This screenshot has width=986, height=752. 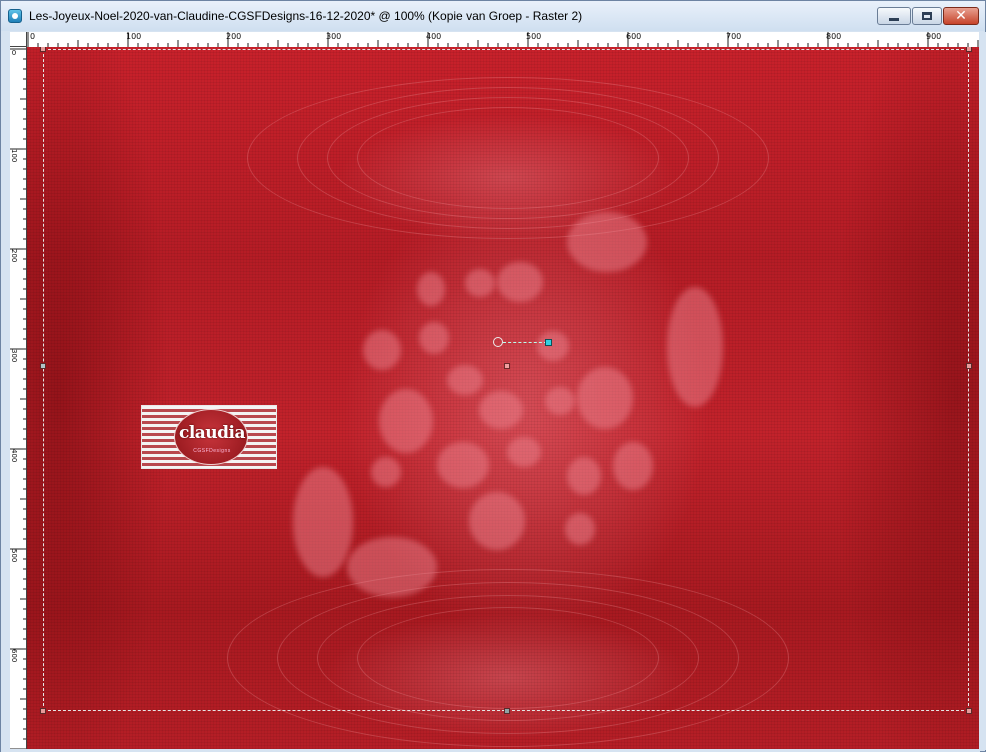 I want to click on ruler-label-0: 0, so click(x=33, y=36).